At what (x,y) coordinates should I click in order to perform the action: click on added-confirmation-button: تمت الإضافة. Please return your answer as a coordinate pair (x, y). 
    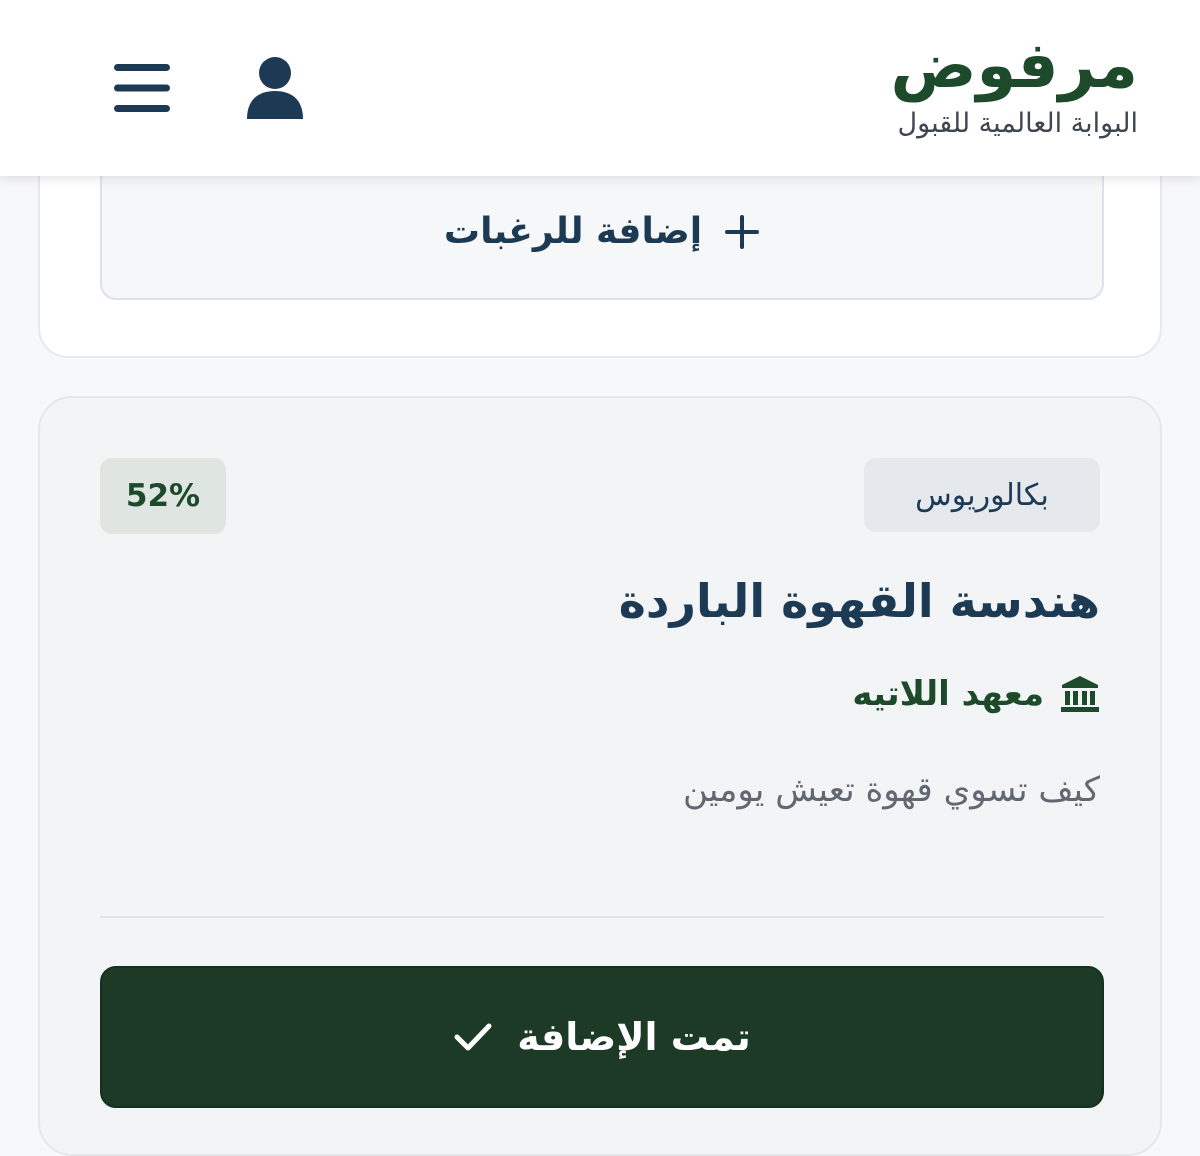
    Looking at the image, I should click on (602, 1037).